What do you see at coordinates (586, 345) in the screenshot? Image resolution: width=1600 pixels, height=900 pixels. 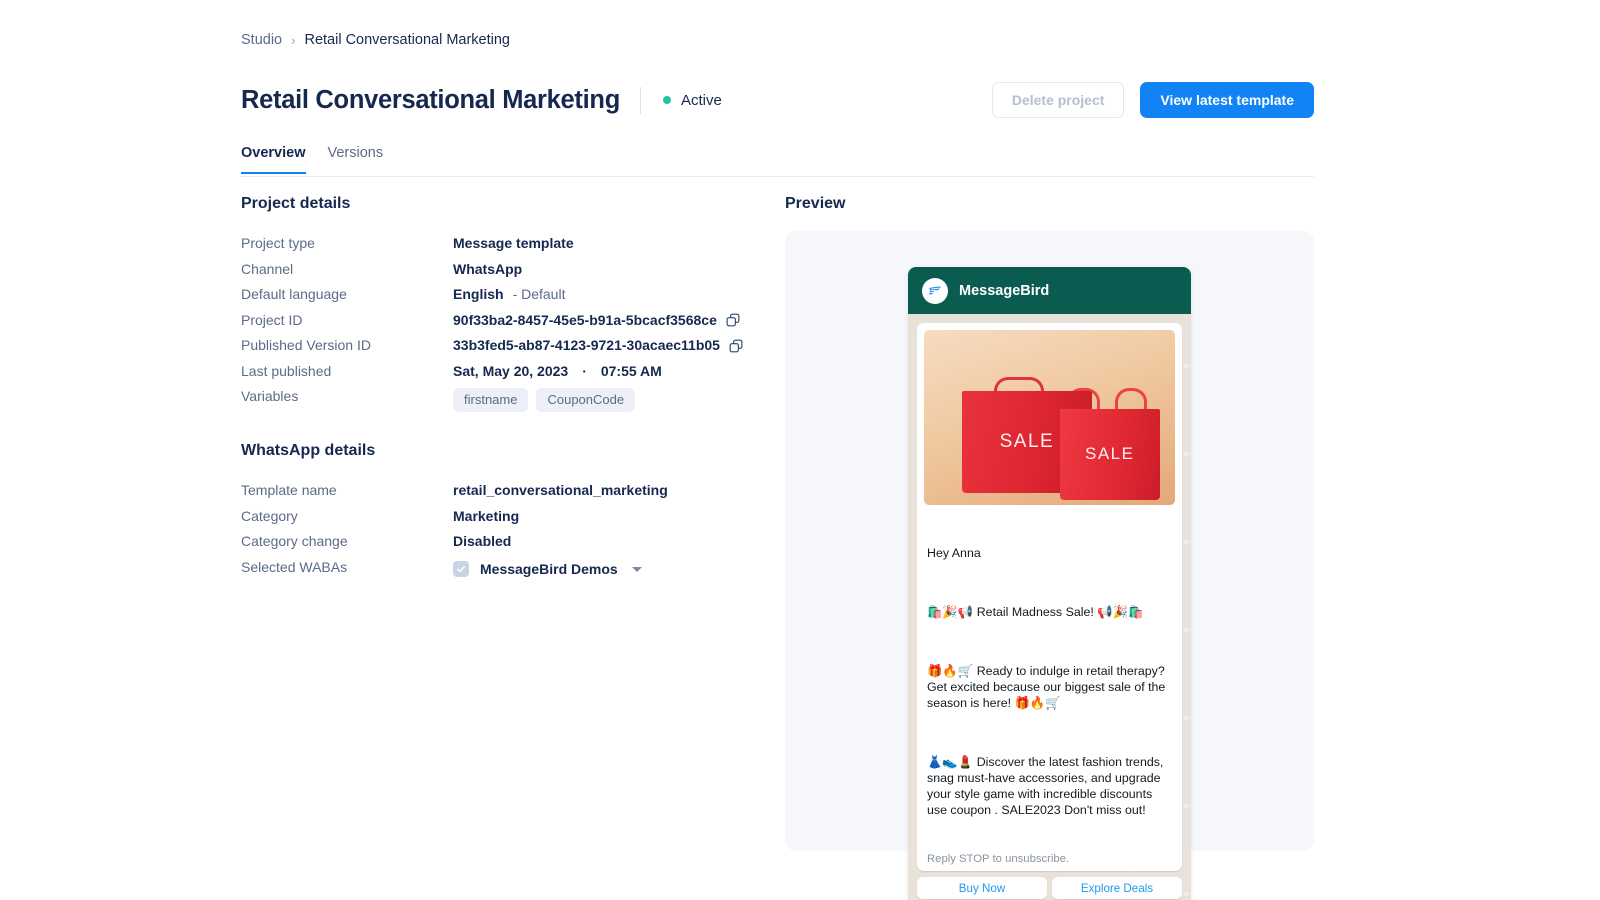 I see `value-published-version-id: 33b3fed5-ab87-4123-9721-30acaec11b05` at bounding box center [586, 345].